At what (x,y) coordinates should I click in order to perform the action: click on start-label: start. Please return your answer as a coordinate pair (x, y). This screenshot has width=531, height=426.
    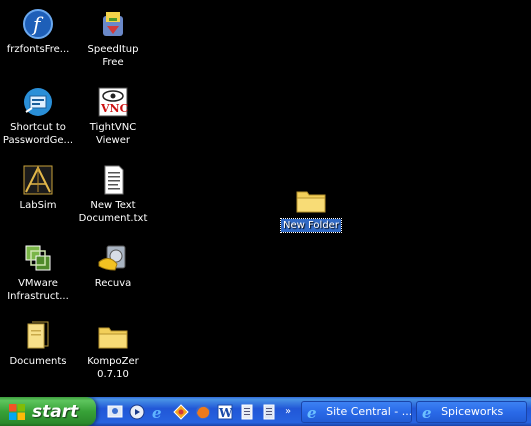
    Looking at the image, I should click on (55, 411).